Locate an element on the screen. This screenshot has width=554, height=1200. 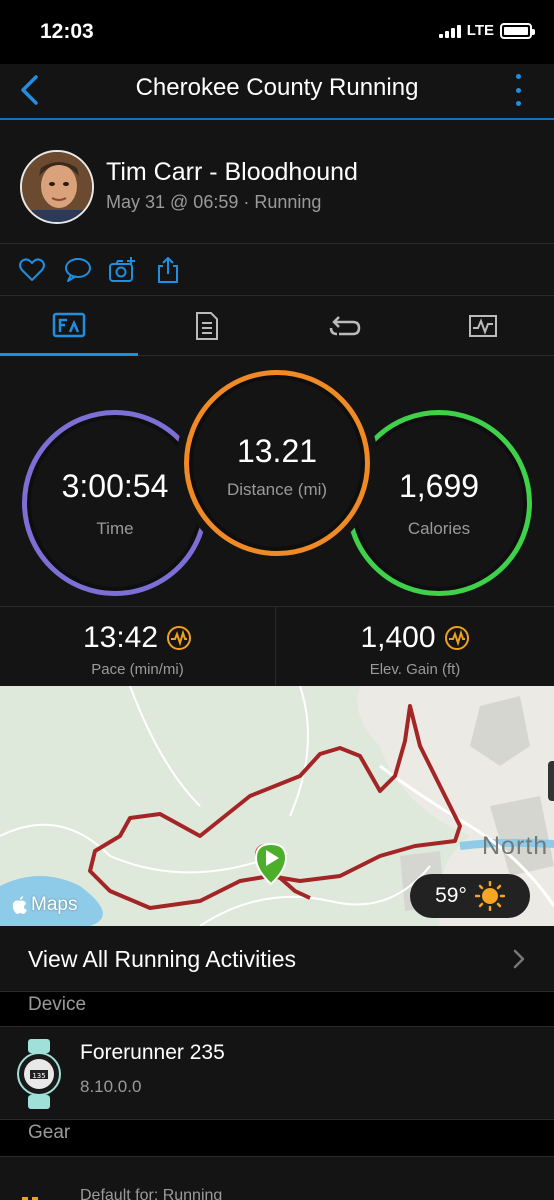
apple-maps-logo: Maps is located at coordinates (44, 905).